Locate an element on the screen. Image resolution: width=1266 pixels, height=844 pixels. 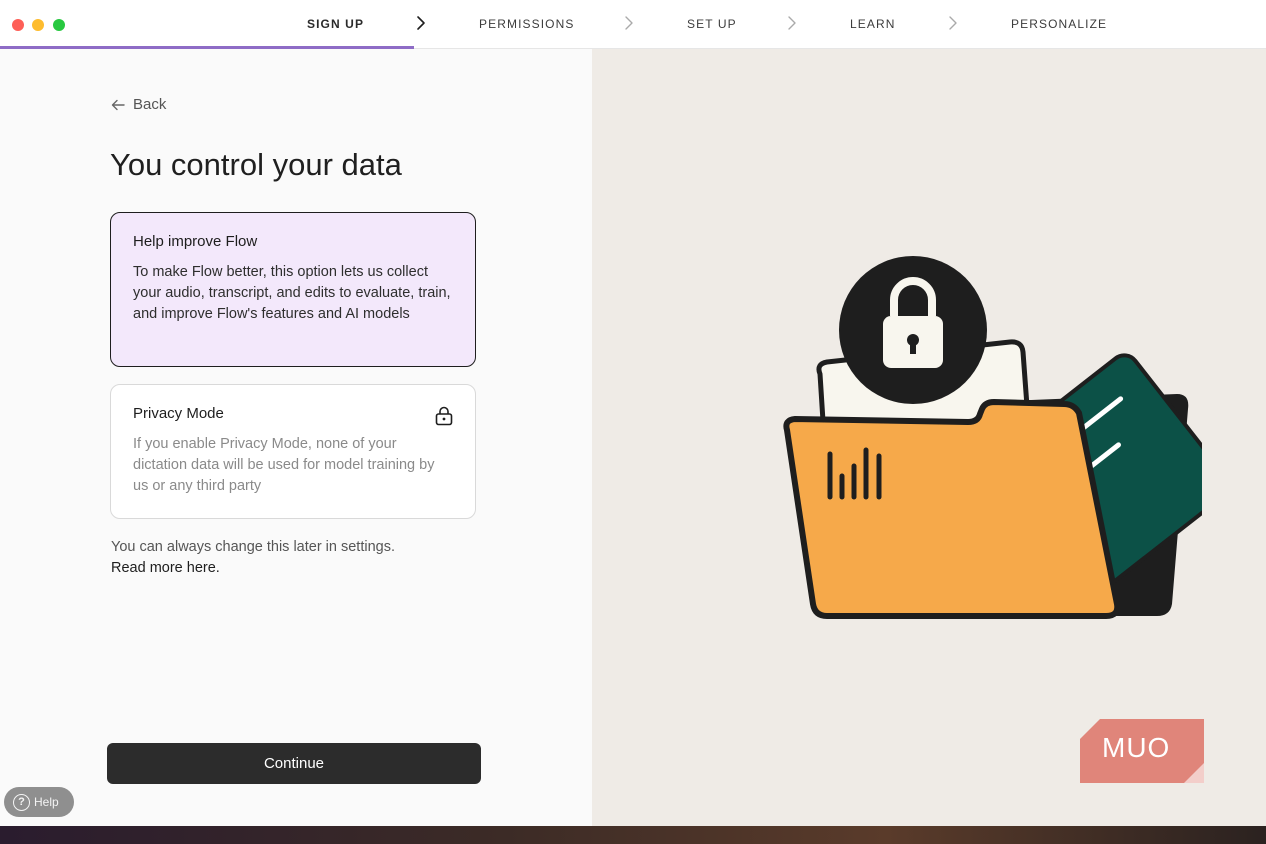
back-label: Back is located at coordinates (150, 104).